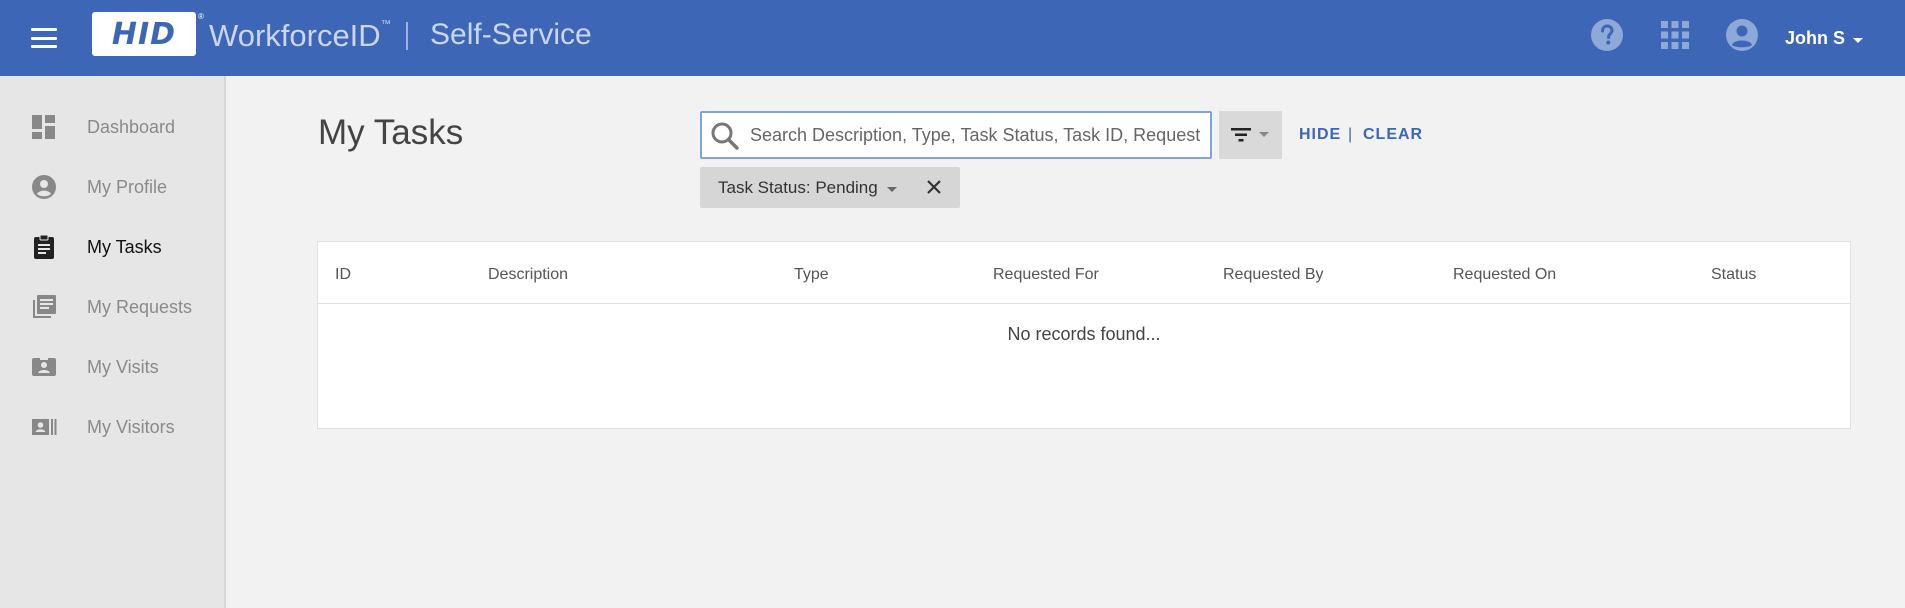  What do you see at coordinates (44, 427) in the screenshot?
I see `contacts-icon` at bounding box center [44, 427].